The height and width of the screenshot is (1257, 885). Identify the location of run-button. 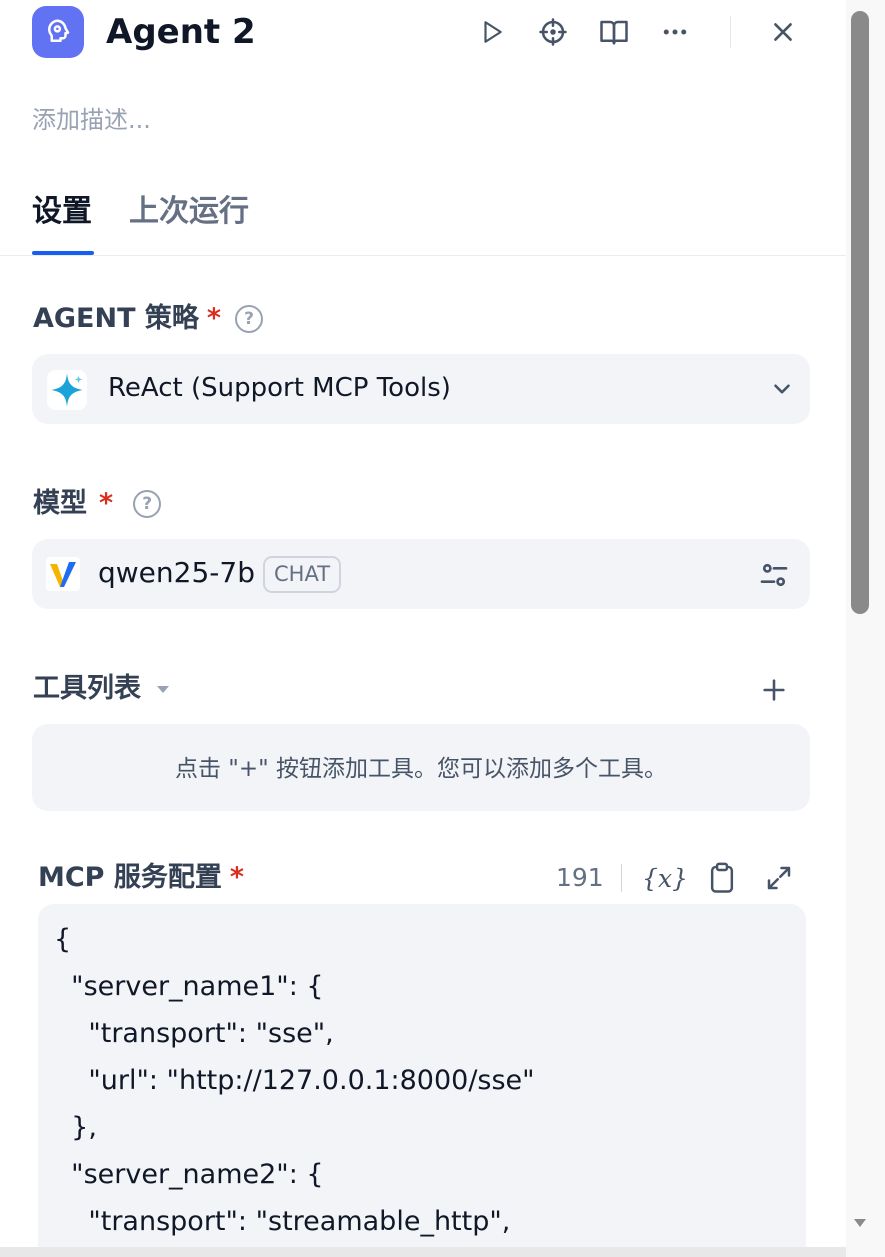
(492, 32).